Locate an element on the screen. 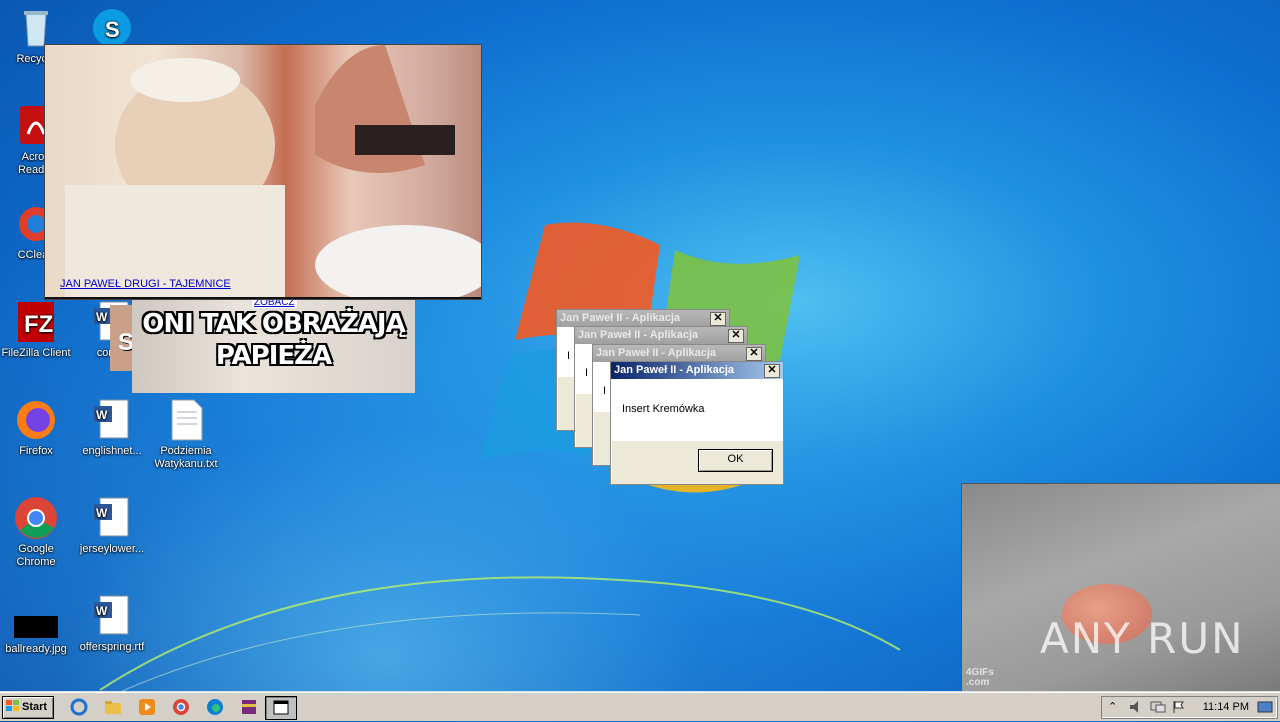 This screenshot has width=1280, height=722. desktop-icon-label: Podziemia is located at coordinates (186, 451).